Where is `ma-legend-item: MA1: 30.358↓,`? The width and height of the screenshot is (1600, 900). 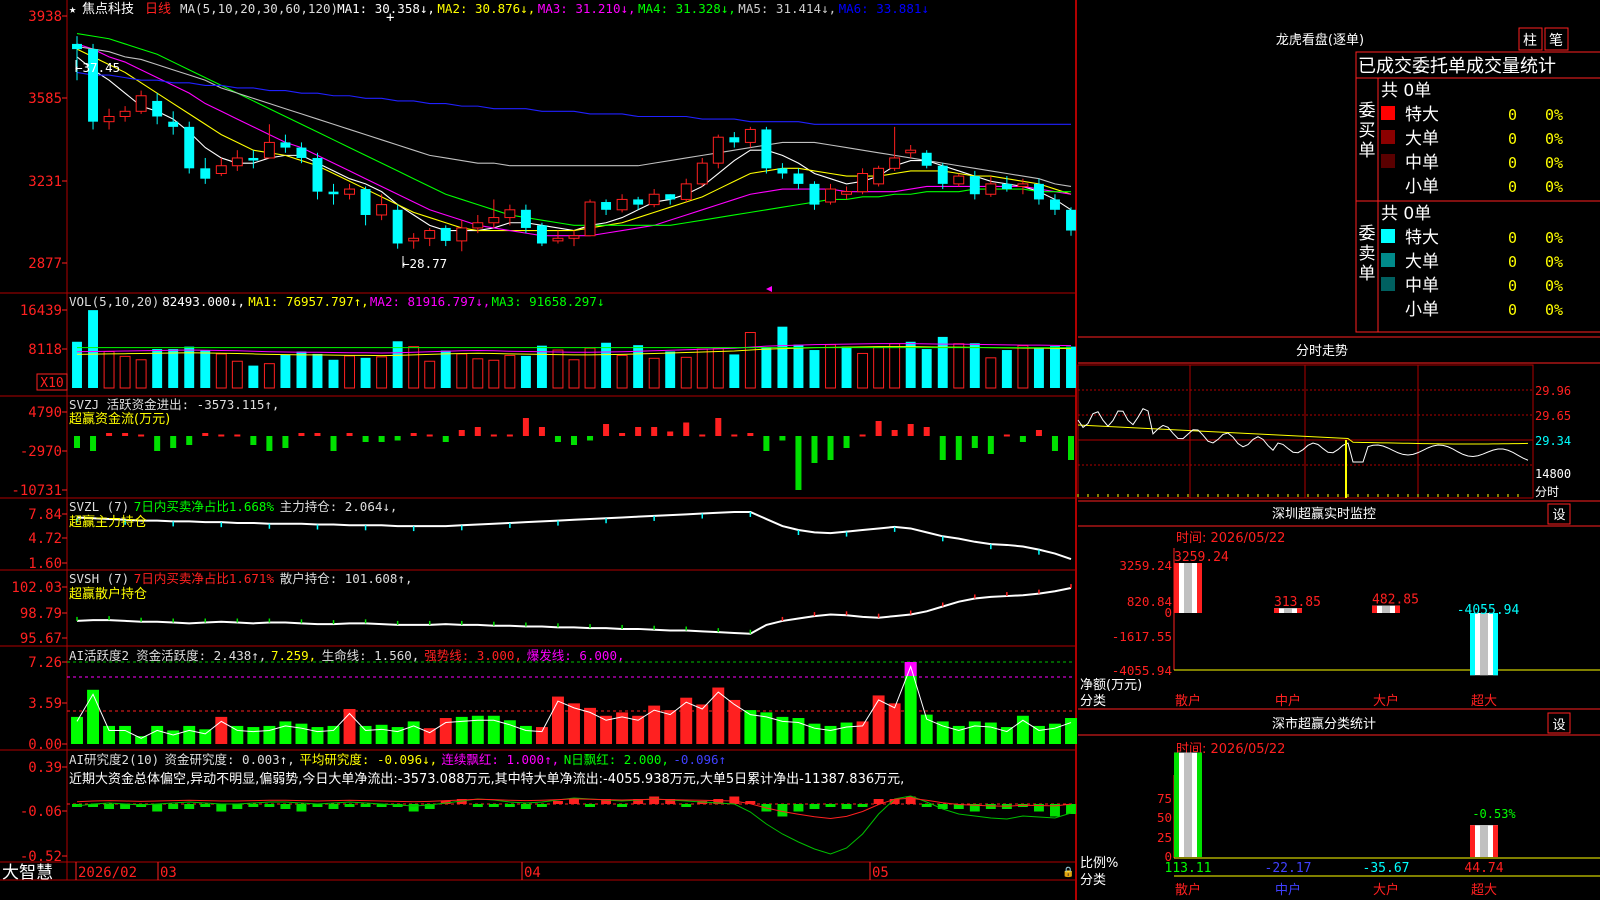 ma-legend-item: MA1: 30.358↓, is located at coordinates (386, 8).